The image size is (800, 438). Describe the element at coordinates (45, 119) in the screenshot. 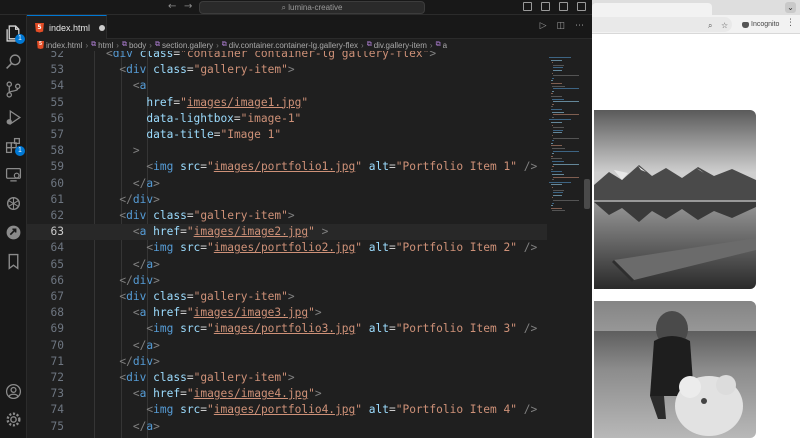

I see `line-number: 56` at that location.